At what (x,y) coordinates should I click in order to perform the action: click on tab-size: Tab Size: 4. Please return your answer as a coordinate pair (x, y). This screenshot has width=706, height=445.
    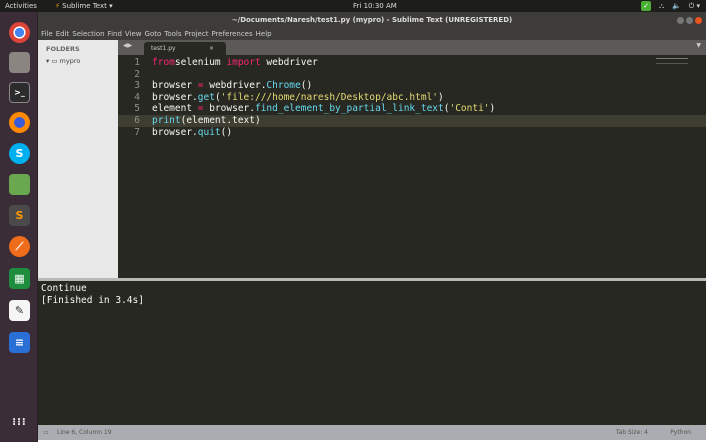
    Looking at the image, I should click on (632, 432).